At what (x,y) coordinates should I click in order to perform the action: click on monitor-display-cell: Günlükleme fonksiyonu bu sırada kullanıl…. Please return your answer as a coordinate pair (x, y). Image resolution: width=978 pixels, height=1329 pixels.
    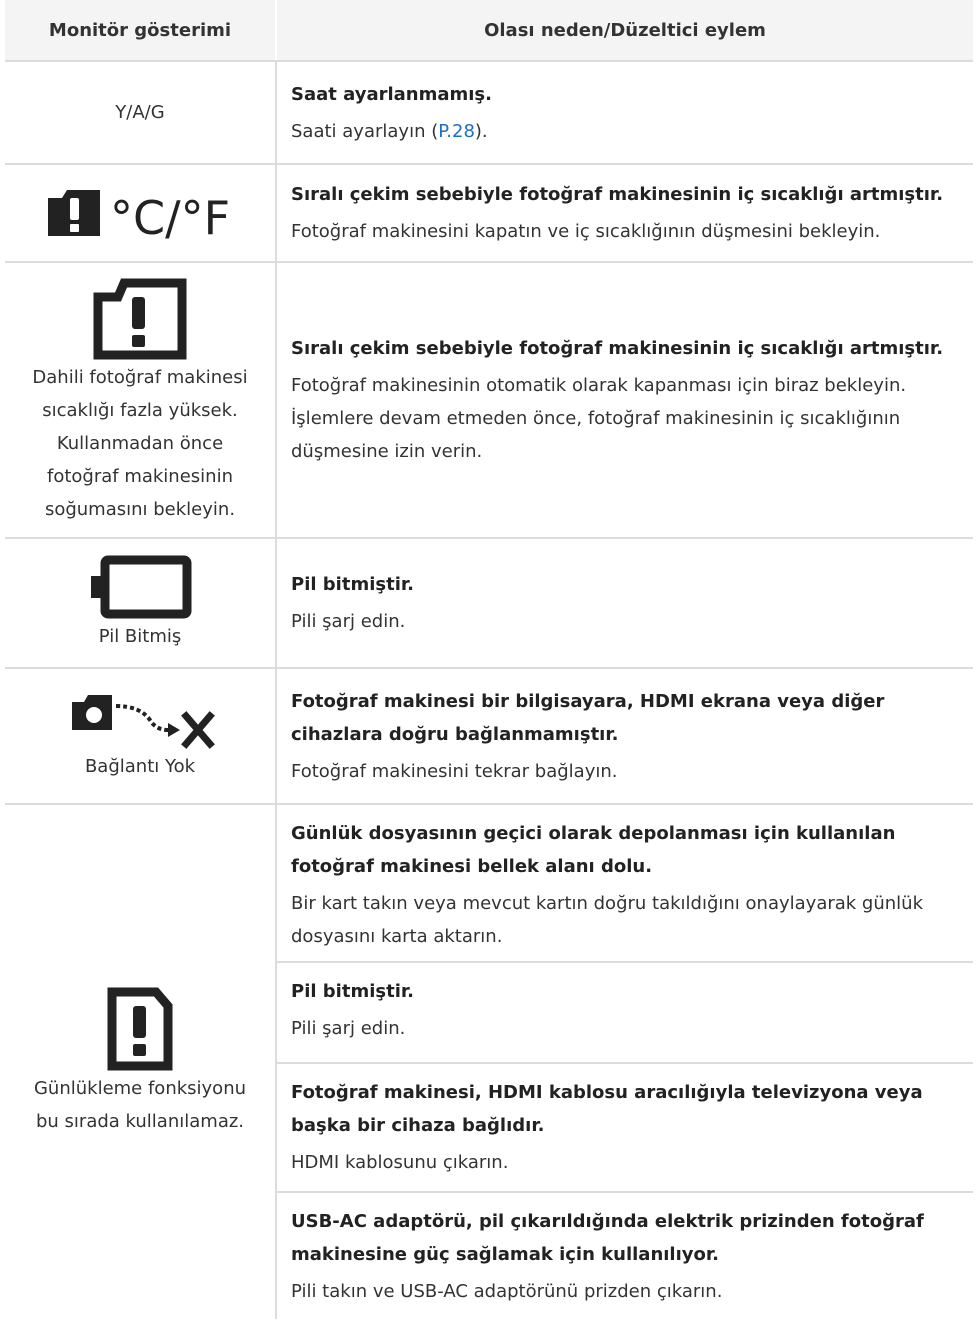
    Looking at the image, I should click on (141, 1061).